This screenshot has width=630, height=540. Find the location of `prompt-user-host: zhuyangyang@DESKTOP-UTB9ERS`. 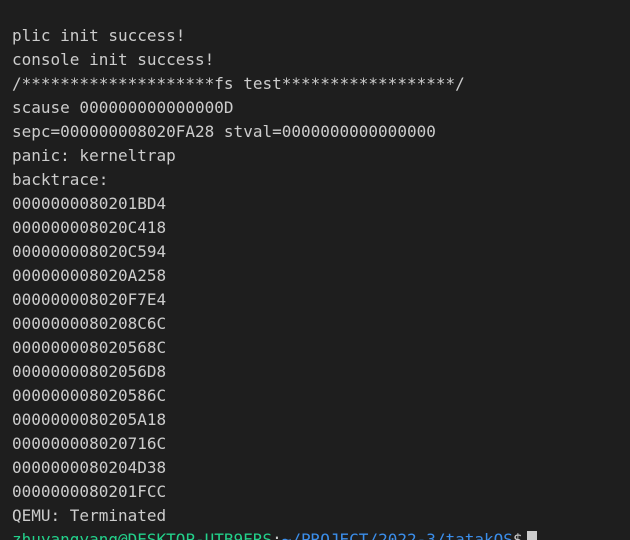

prompt-user-host: zhuyangyang@DESKTOP-UTB9ERS is located at coordinates (142, 535).